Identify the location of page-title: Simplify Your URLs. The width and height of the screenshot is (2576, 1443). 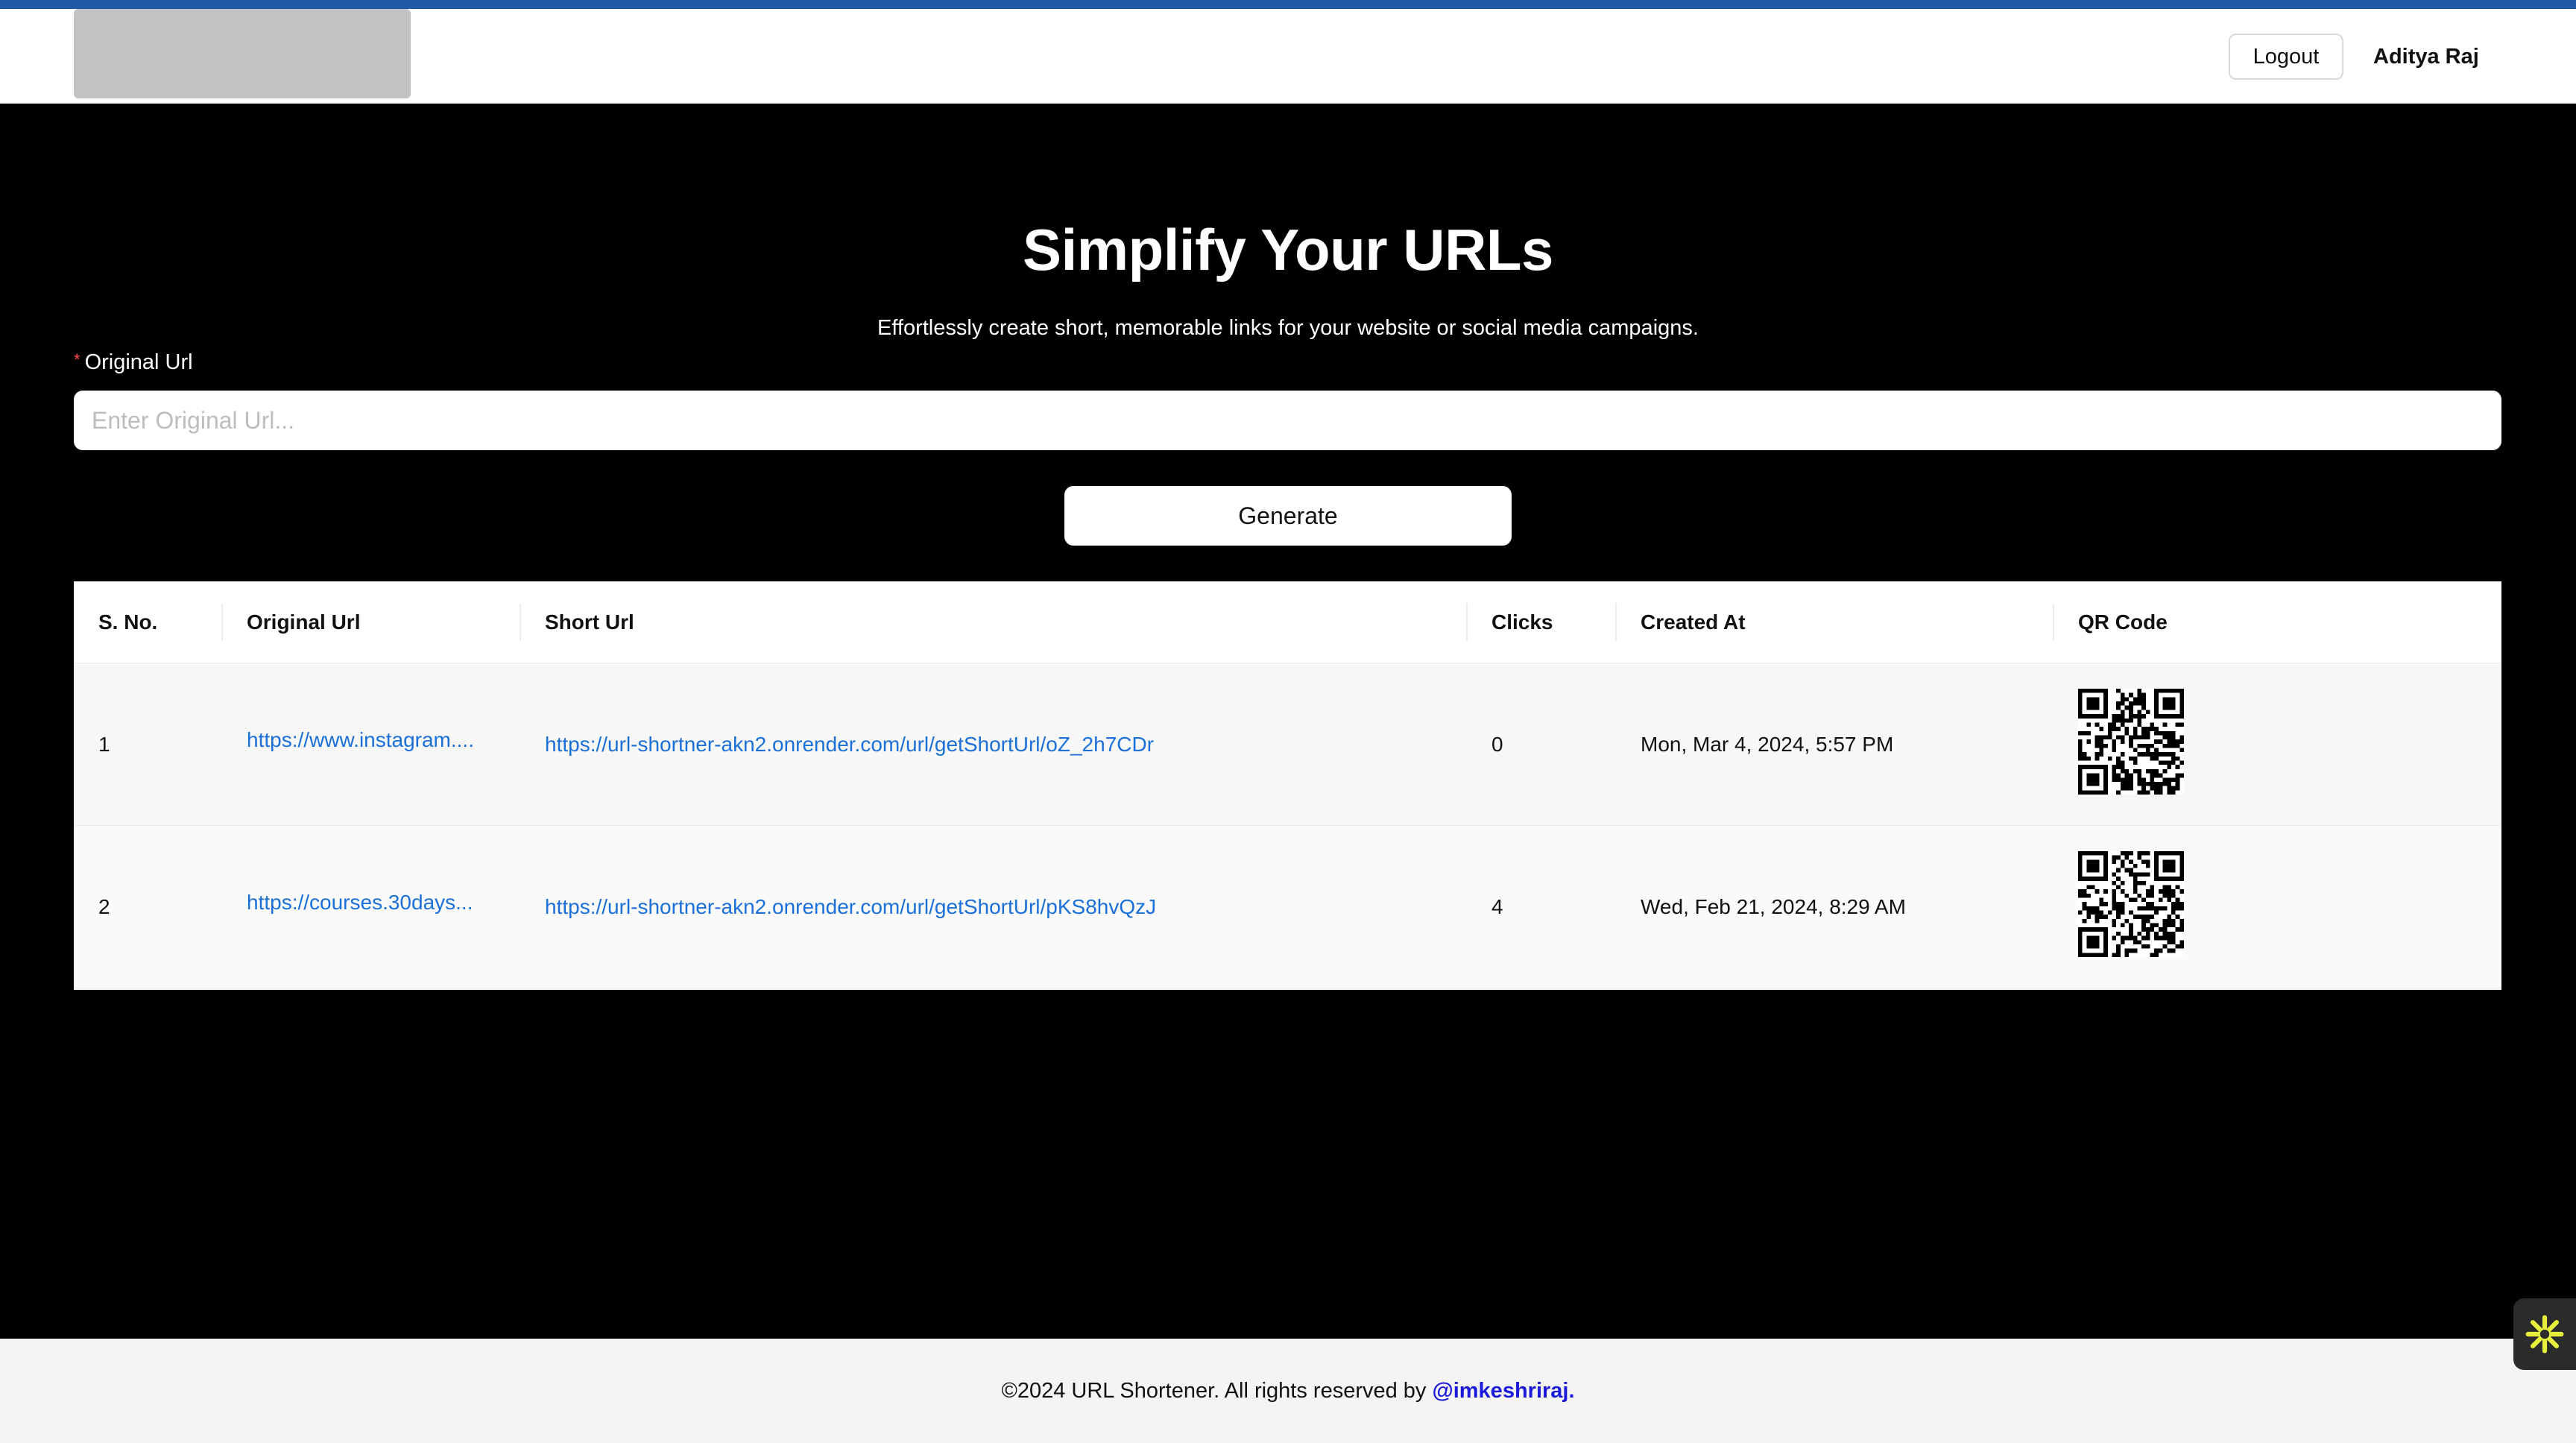
(1288, 250).